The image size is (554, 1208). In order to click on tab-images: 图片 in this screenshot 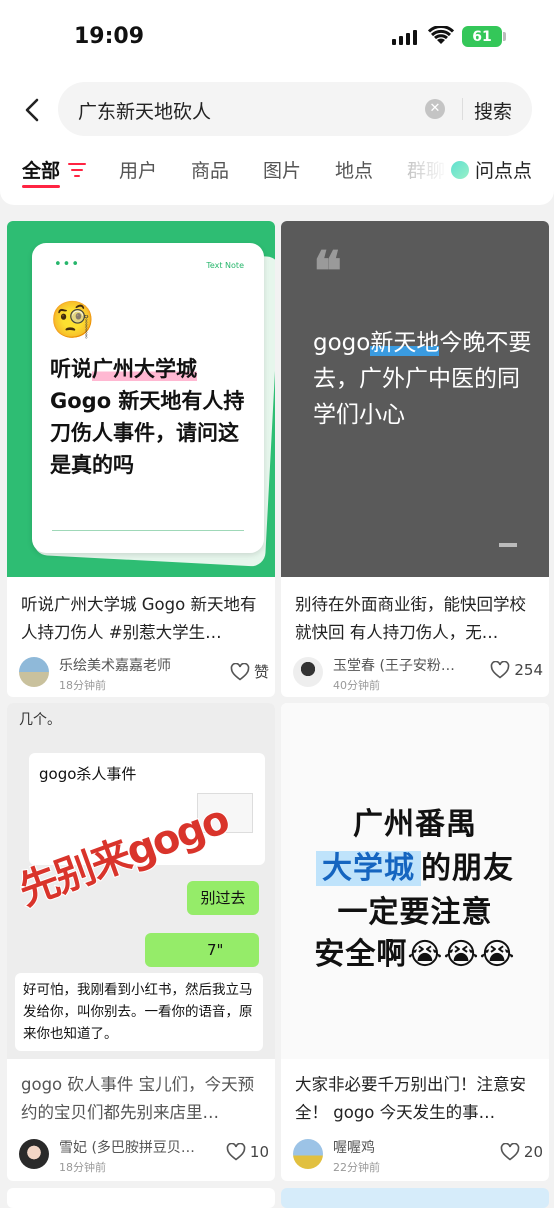, I will do `click(282, 169)`.